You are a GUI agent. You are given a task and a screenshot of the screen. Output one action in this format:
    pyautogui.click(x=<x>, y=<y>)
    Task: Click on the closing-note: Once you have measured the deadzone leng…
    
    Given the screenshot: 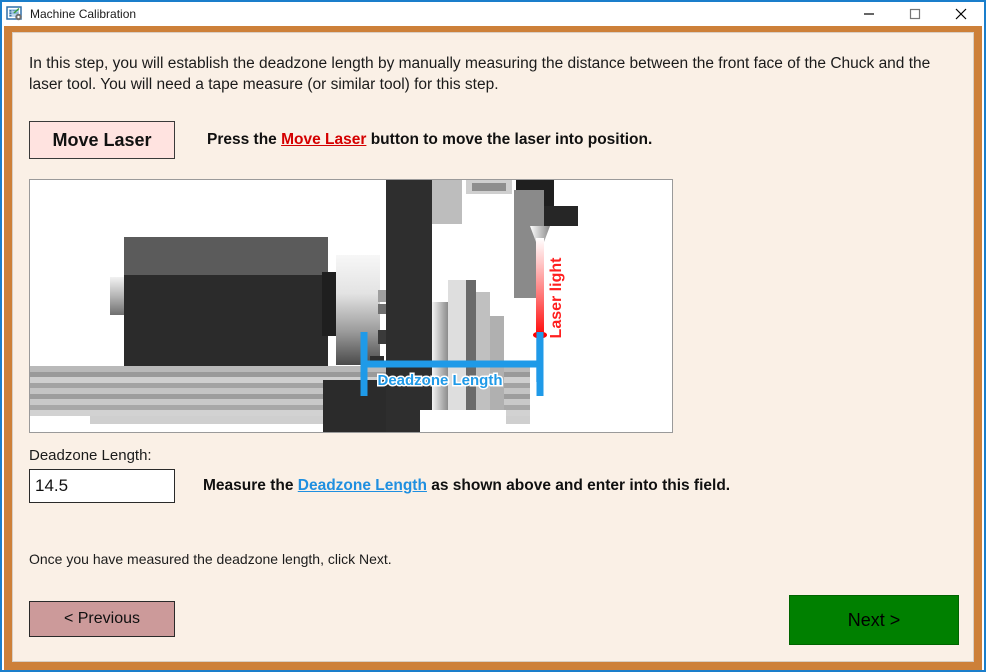 What is the action you would take?
    pyautogui.click(x=210, y=559)
    